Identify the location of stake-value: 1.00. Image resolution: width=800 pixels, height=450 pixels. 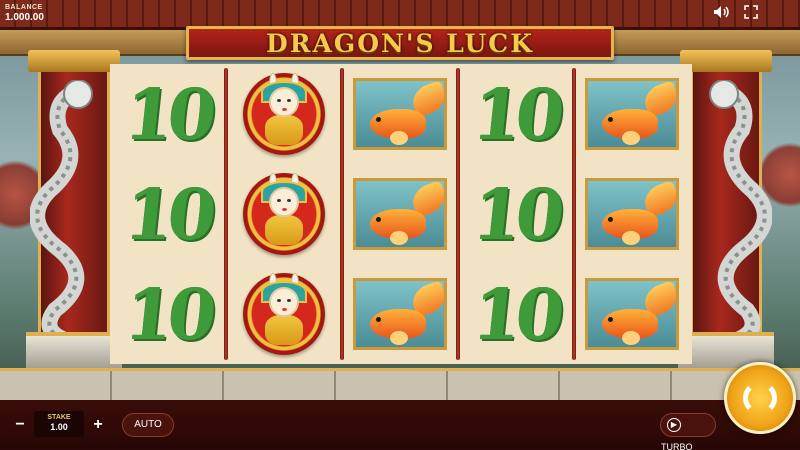
(59, 427).